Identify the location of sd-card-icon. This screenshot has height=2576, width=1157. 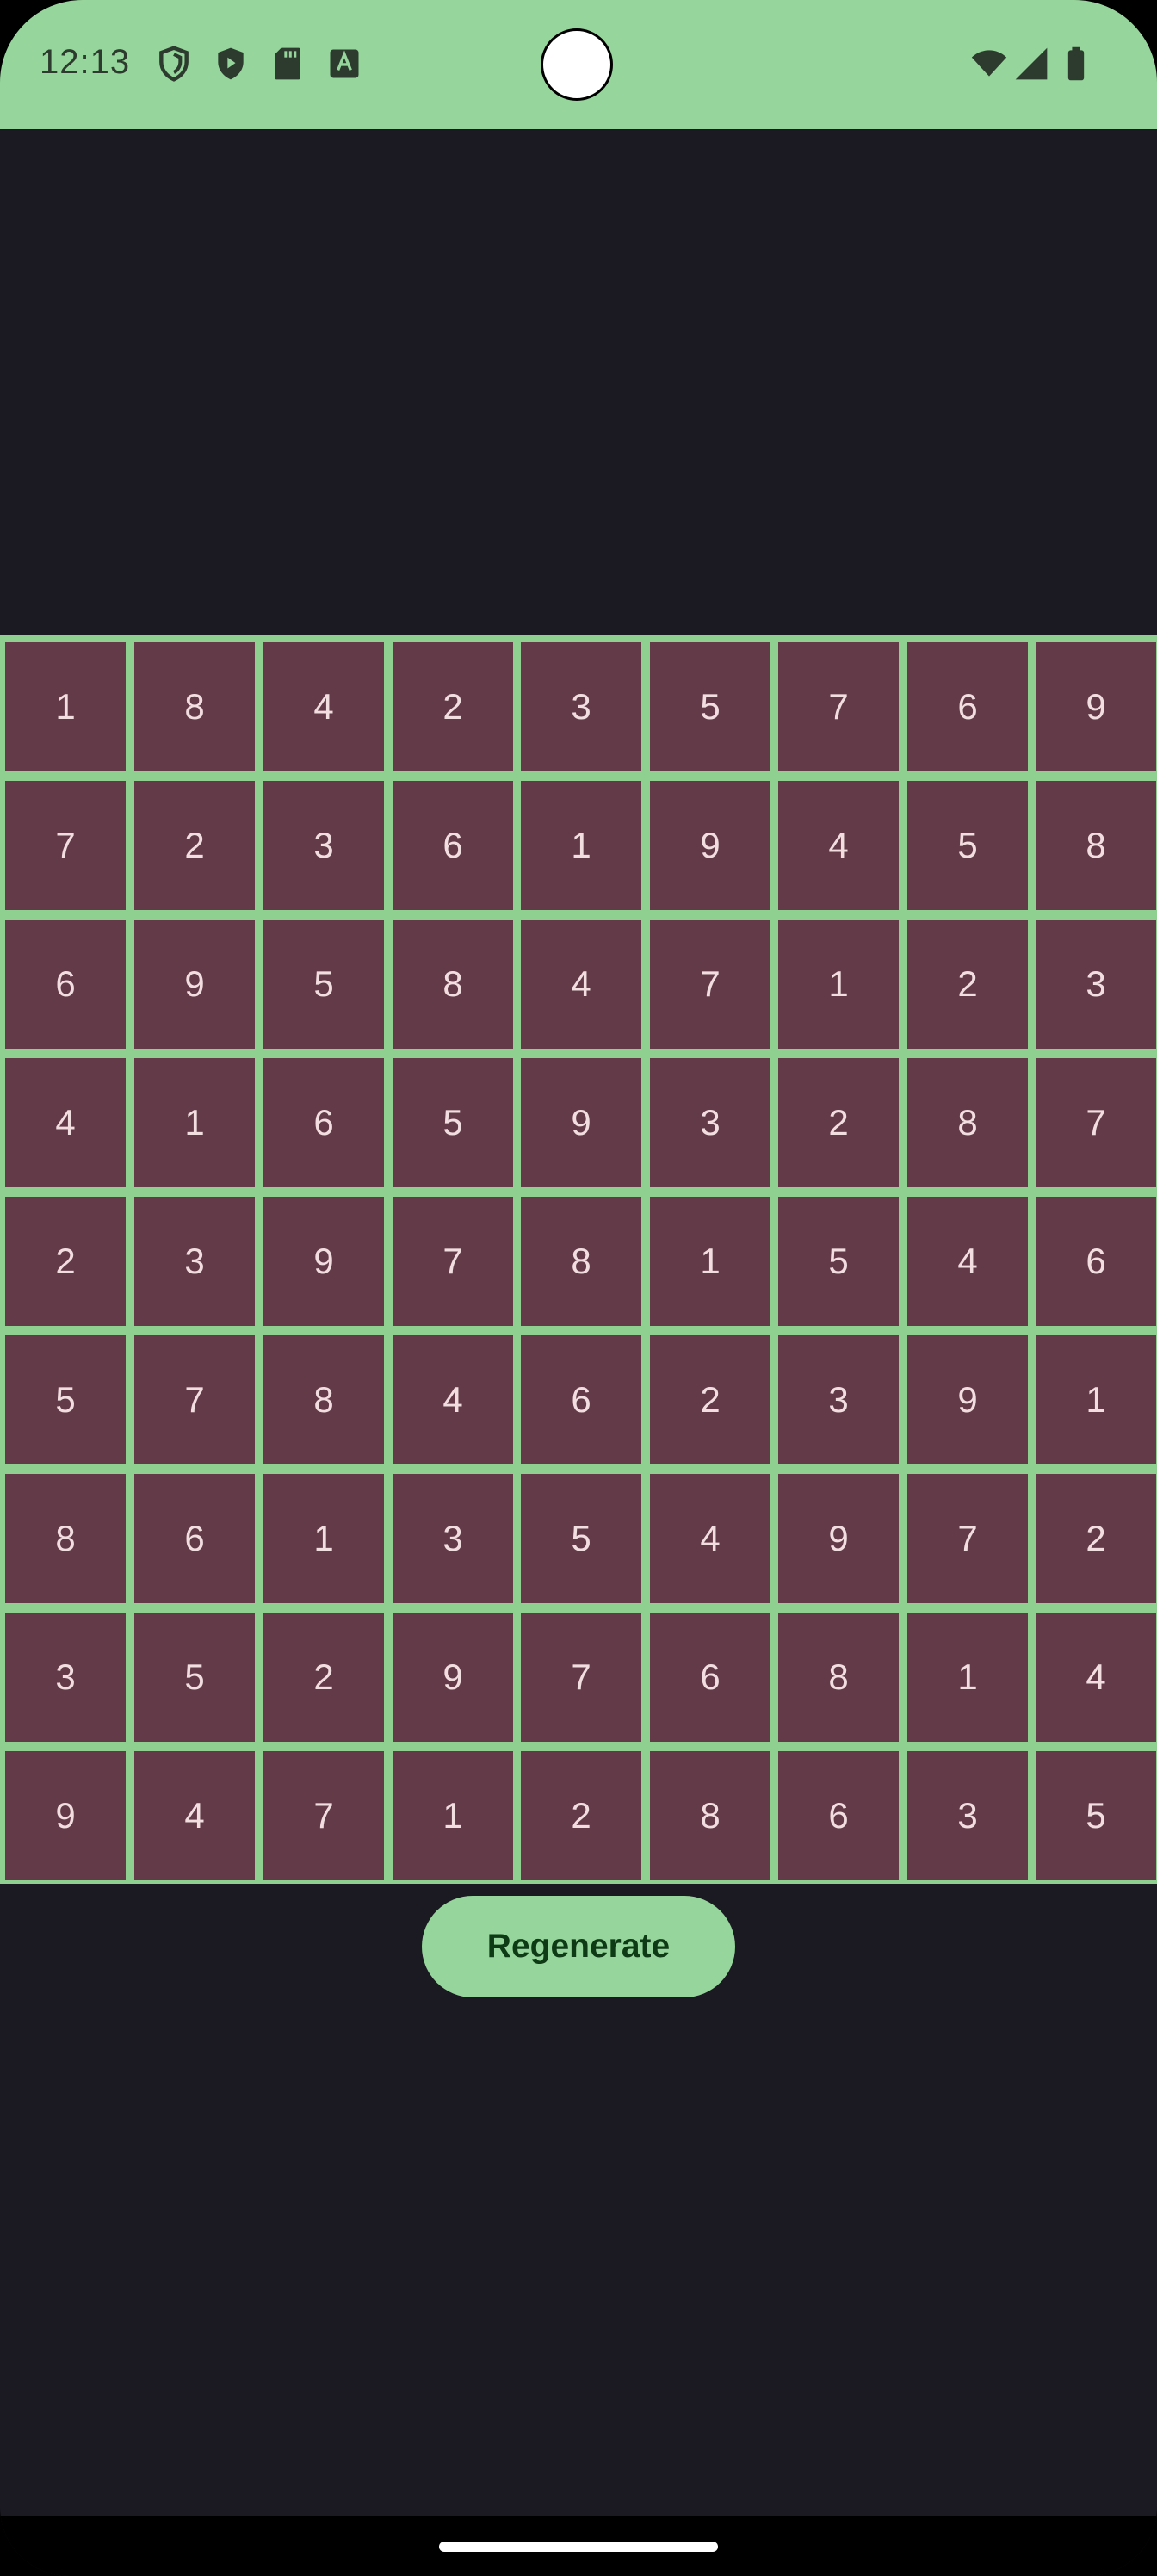
(287, 64).